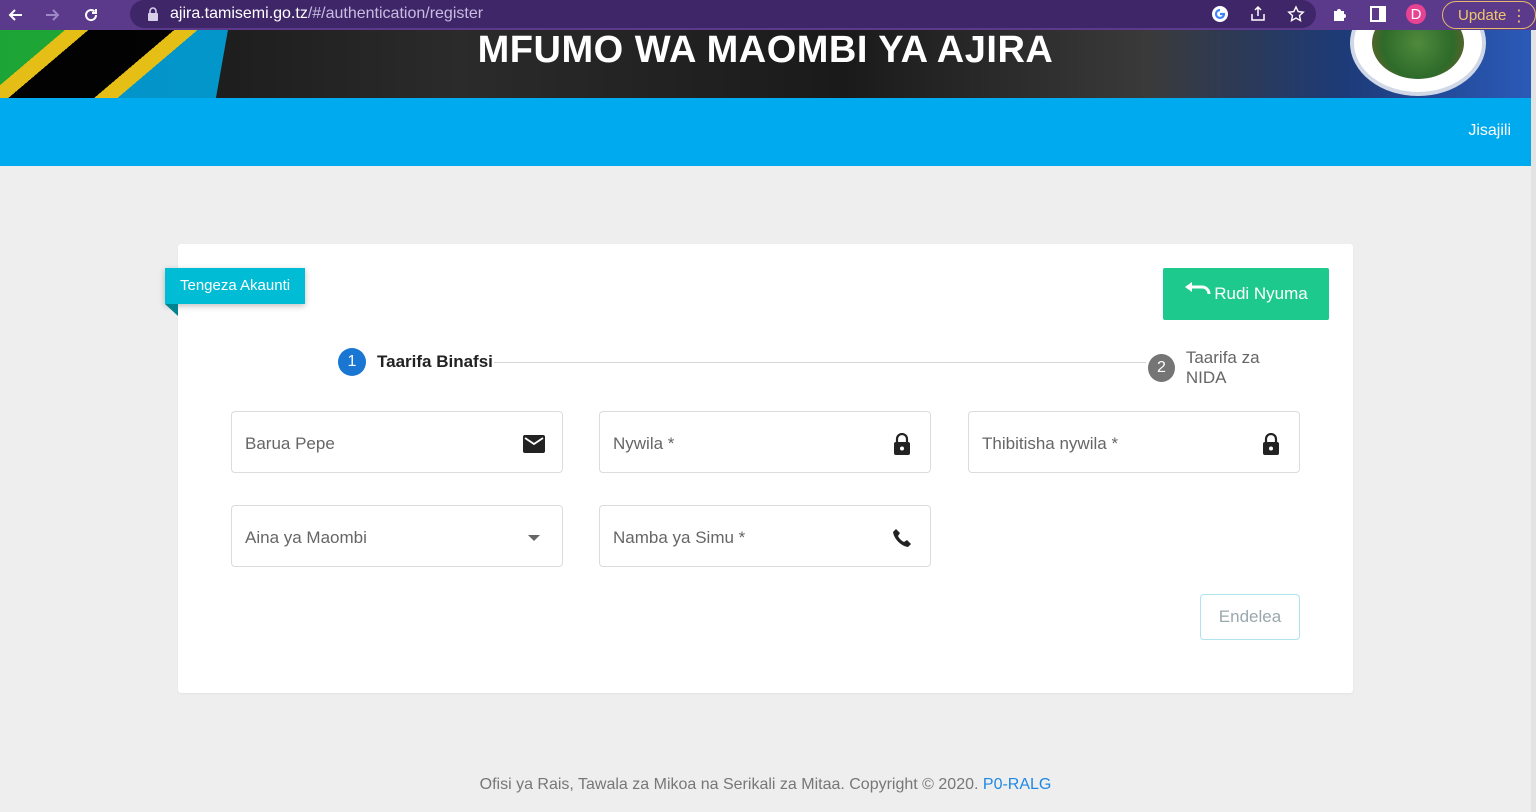 Image resolution: width=1536 pixels, height=812 pixels. Describe the element at coordinates (1378, 14) in the screenshot. I see `side-panel-icon` at that location.